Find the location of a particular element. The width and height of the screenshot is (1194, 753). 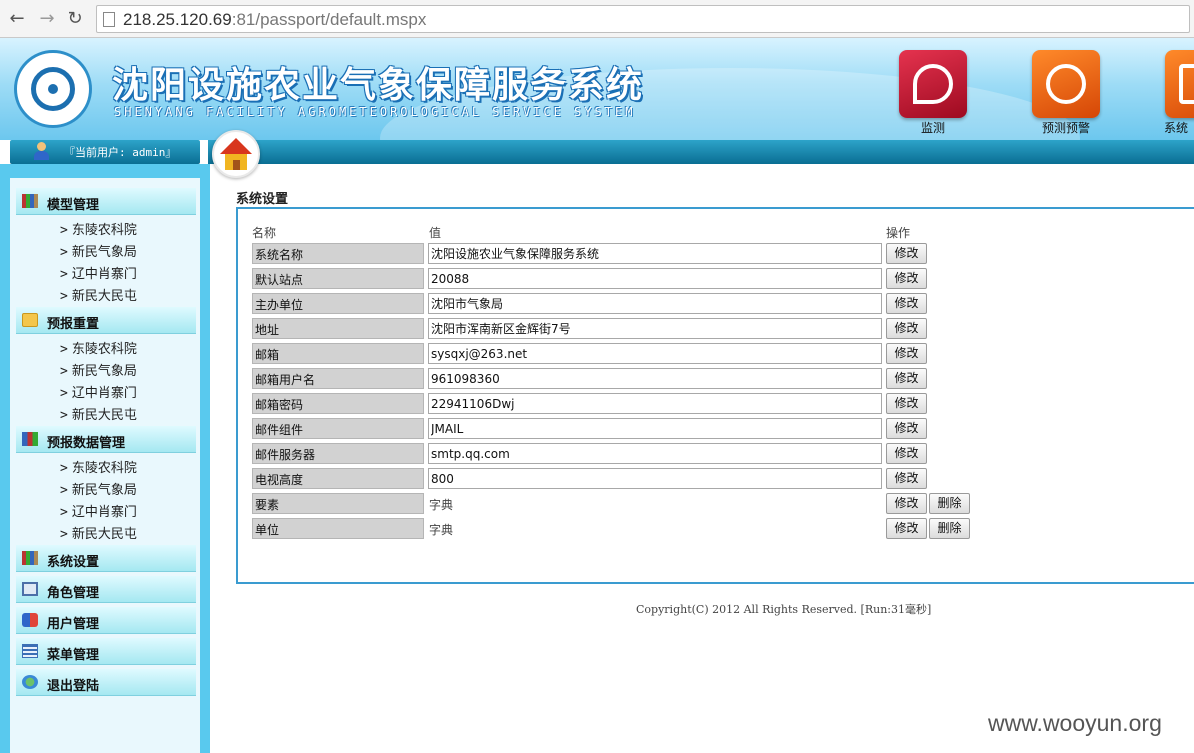

menu-role-management: 角色管理 is located at coordinates (106, 589).